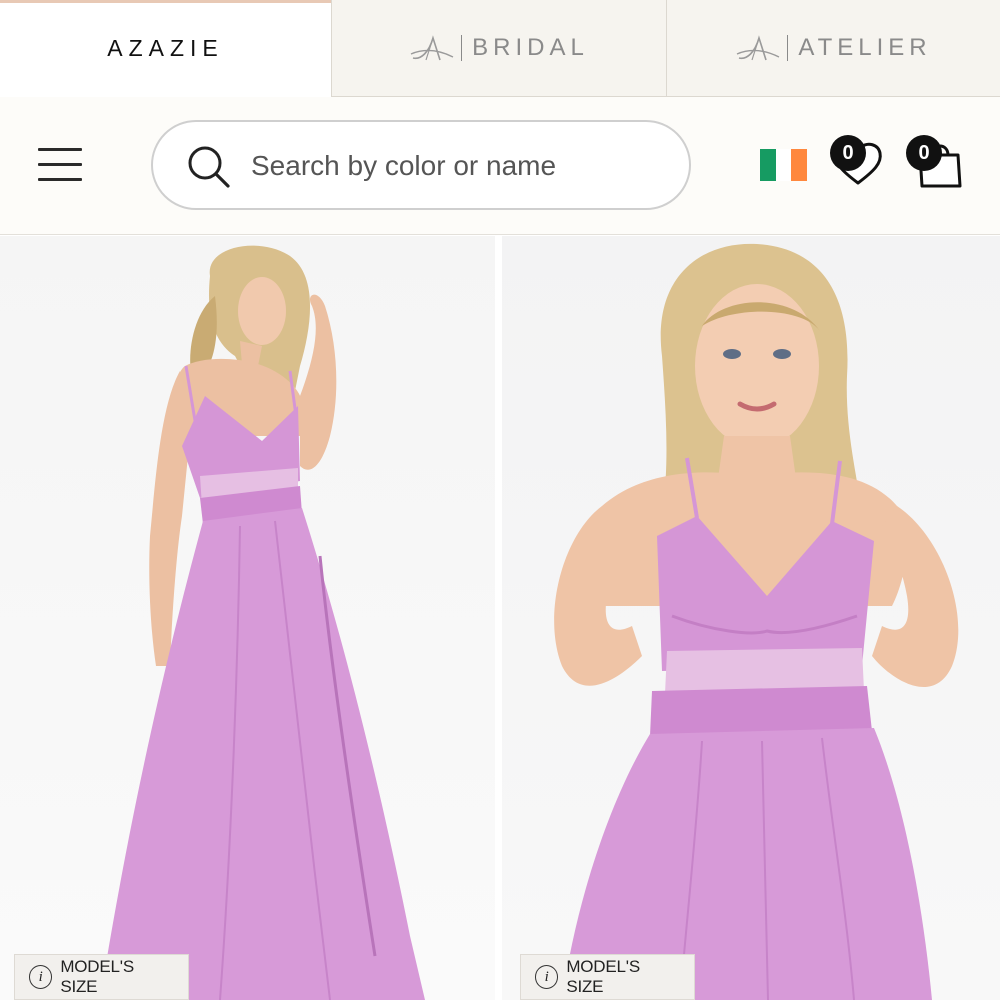 The height and width of the screenshot is (1000, 1000). Describe the element at coordinates (461, 166) in the screenshot. I see `search-input` at that location.